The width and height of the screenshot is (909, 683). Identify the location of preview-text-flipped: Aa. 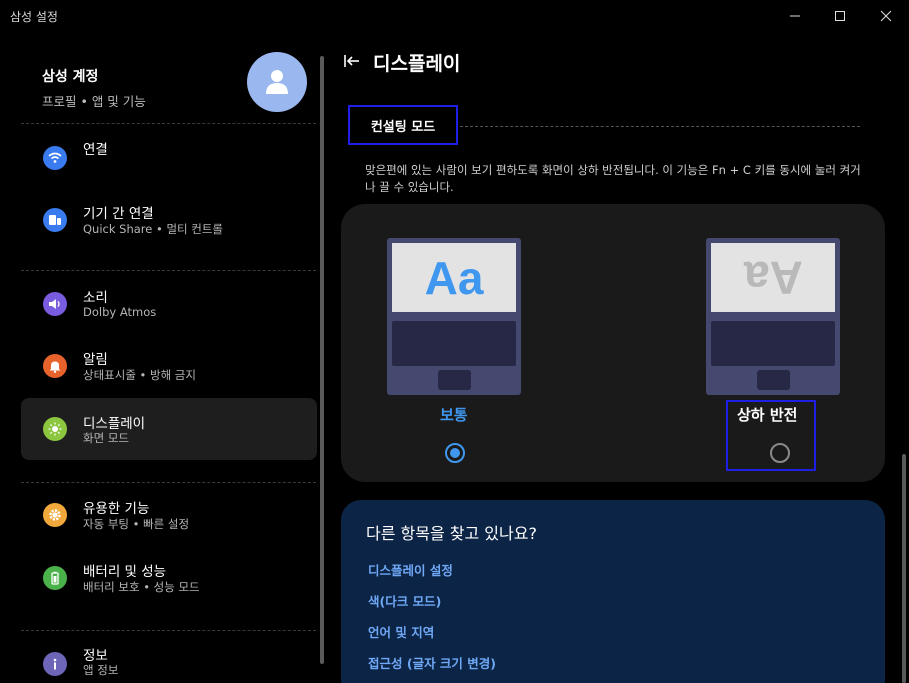
(773, 277).